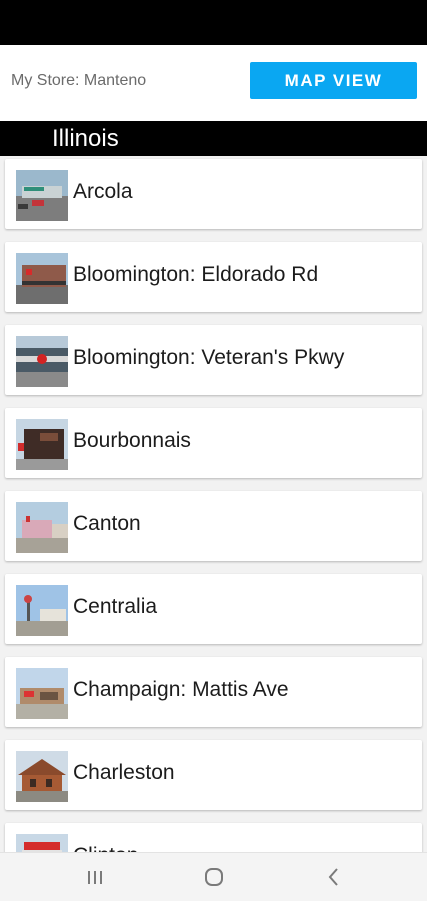 Image resolution: width=427 pixels, height=901 pixels. I want to click on store-item: Bloomington: Veteran's Pkwy, so click(213, 360).